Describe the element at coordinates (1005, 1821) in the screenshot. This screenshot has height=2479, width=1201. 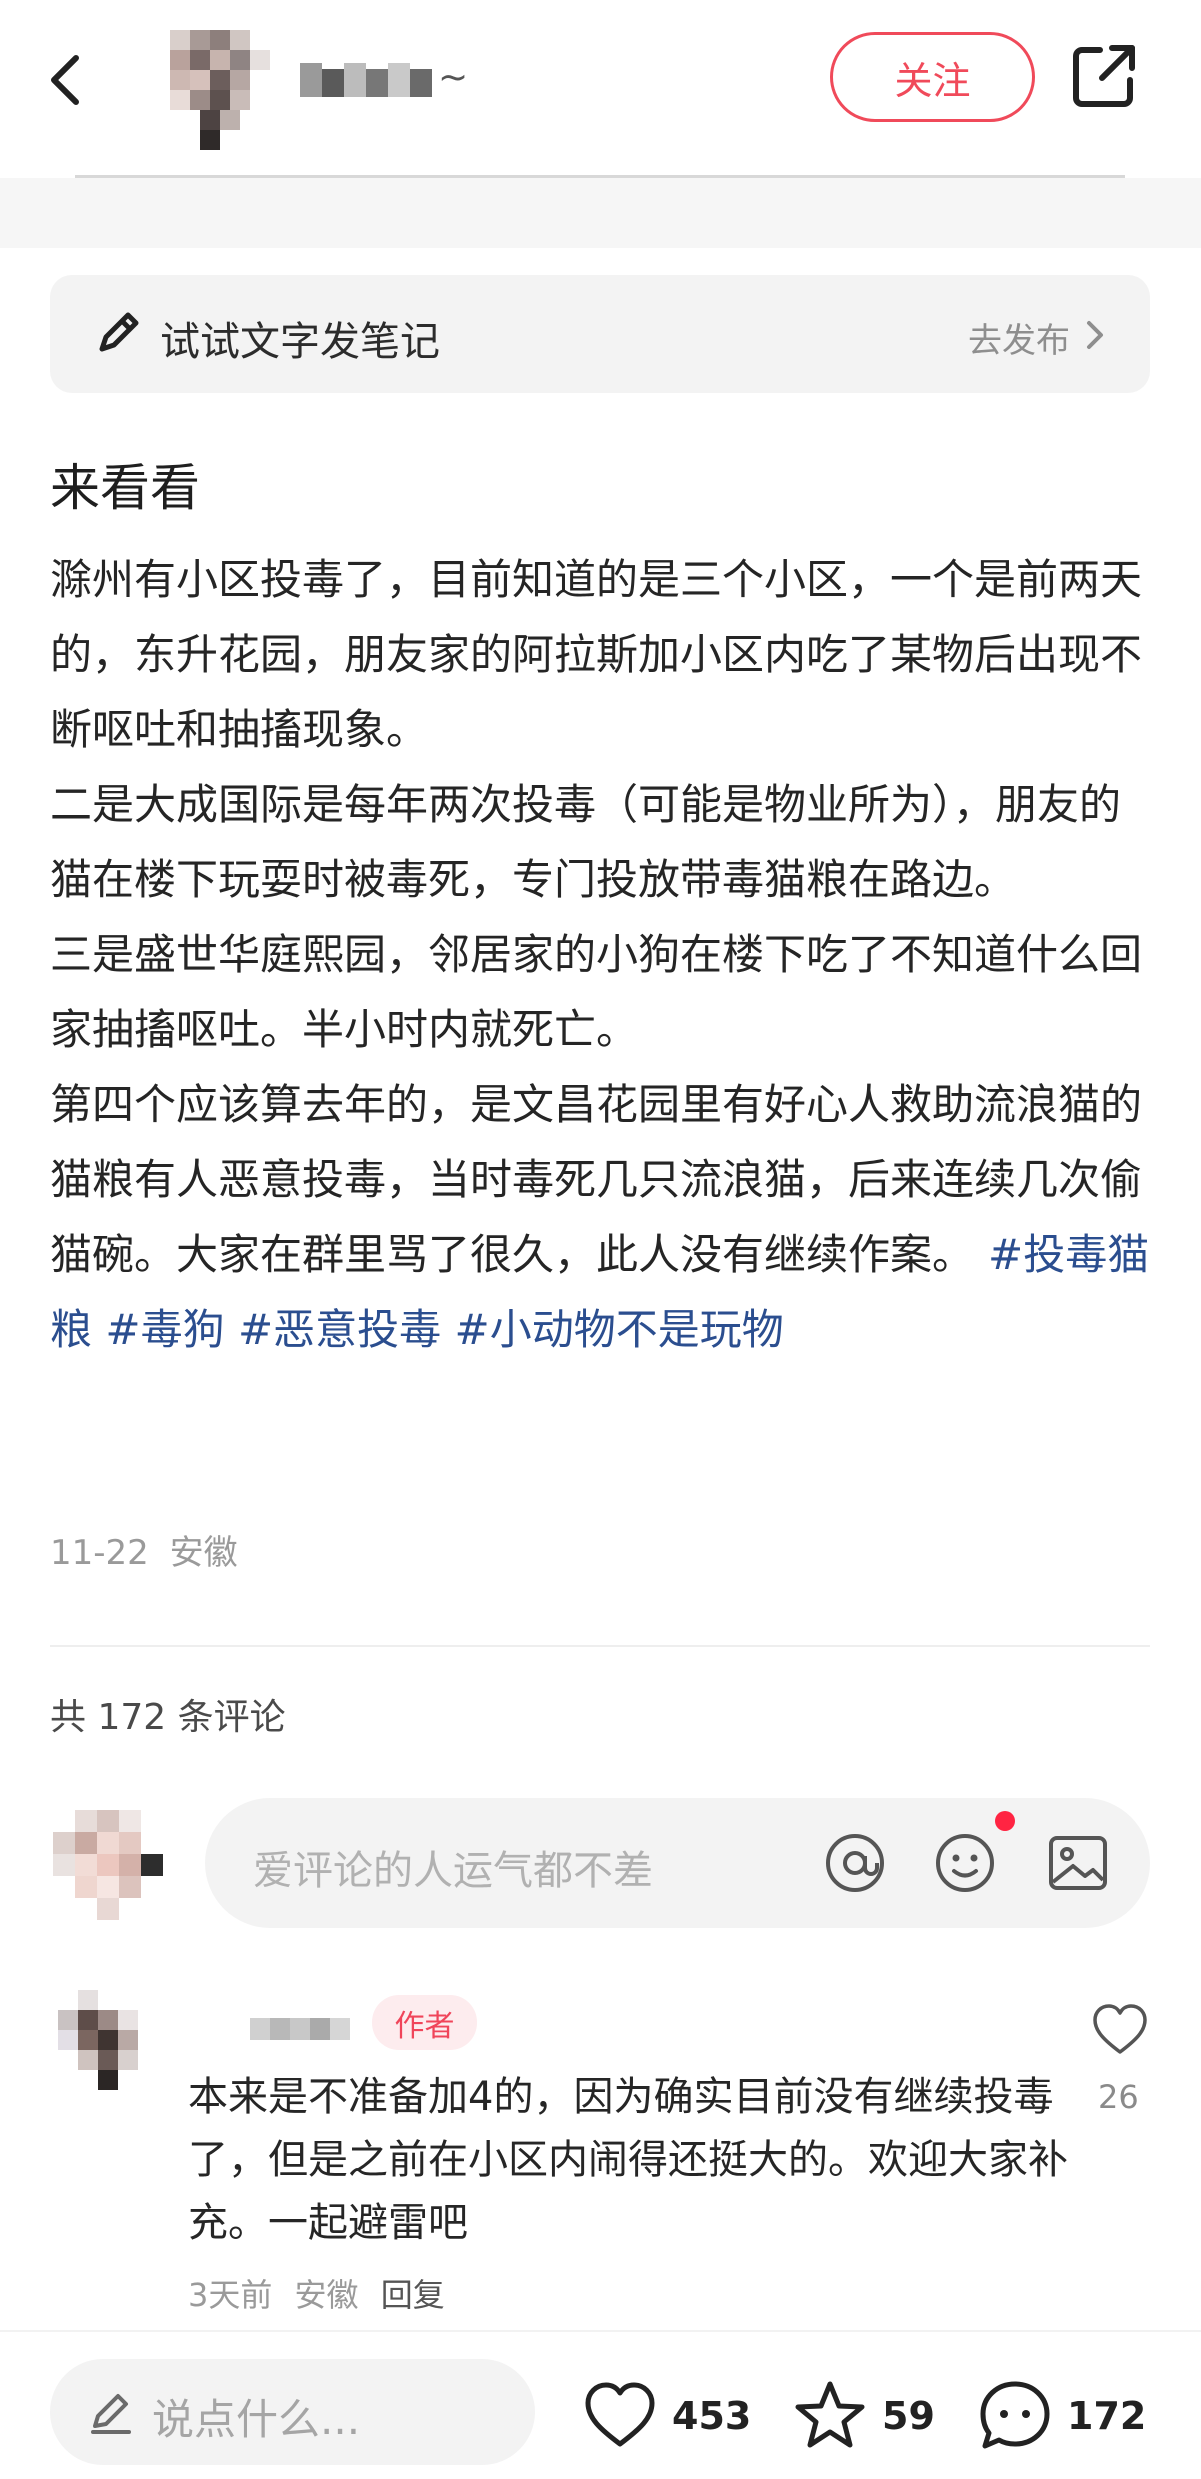
I see `notification-dot` at that location.